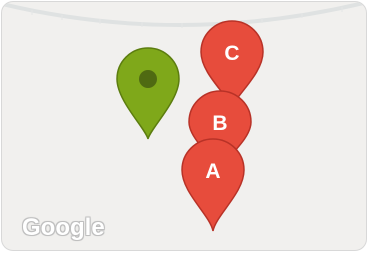 Image resolution: width=369 pixels, height=253 pixels. I want to click on marker-a: A, so click(213, 185).